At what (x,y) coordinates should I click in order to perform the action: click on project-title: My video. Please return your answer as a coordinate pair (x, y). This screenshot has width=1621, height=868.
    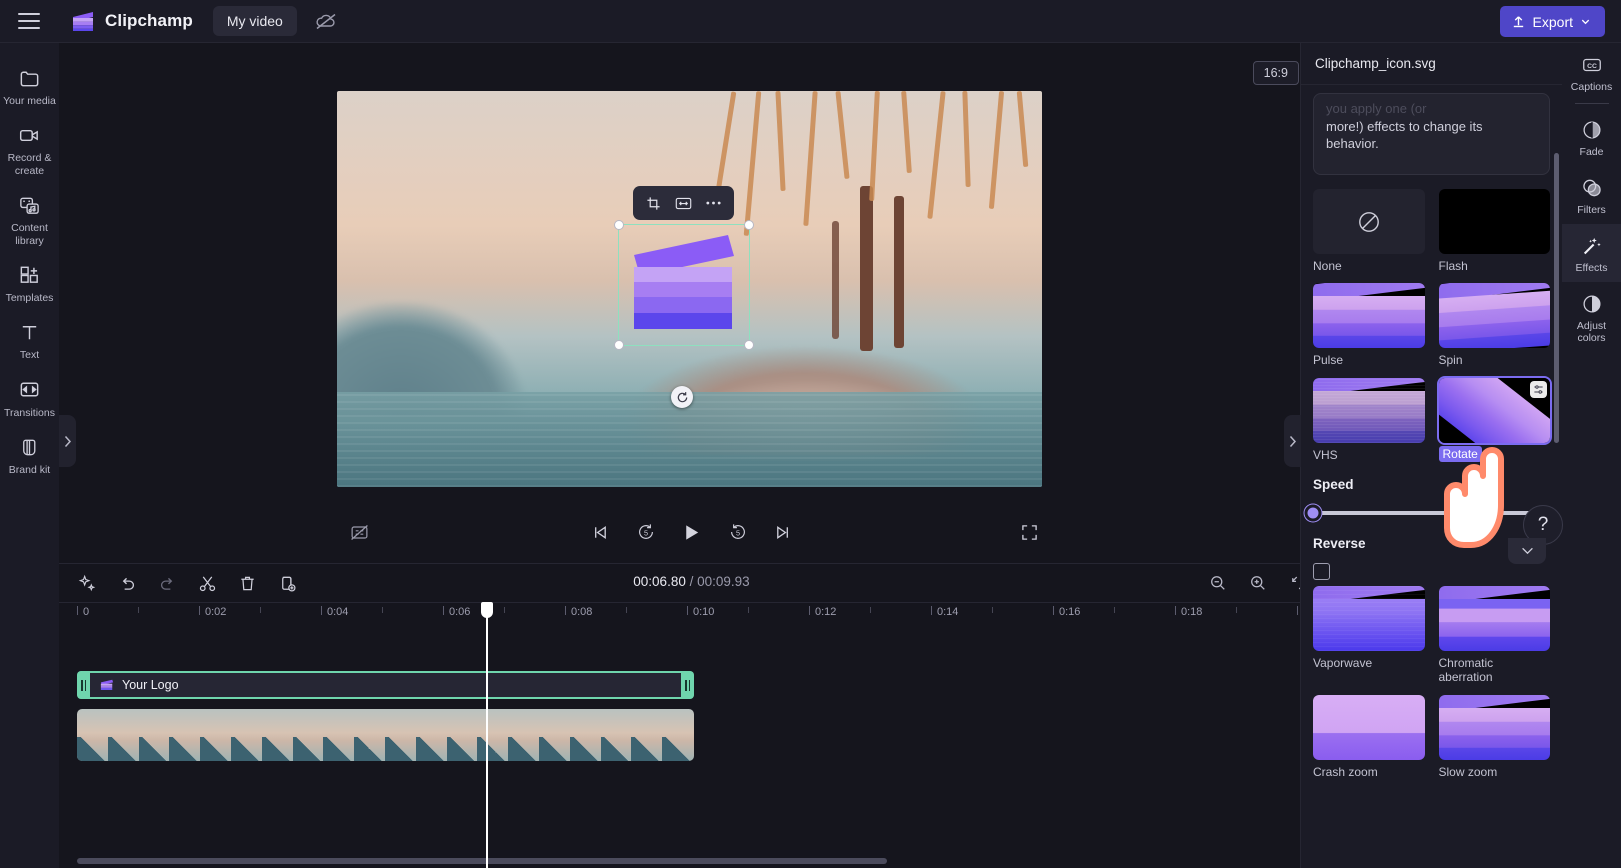
    Looking at the image, I should click on (254, 21).